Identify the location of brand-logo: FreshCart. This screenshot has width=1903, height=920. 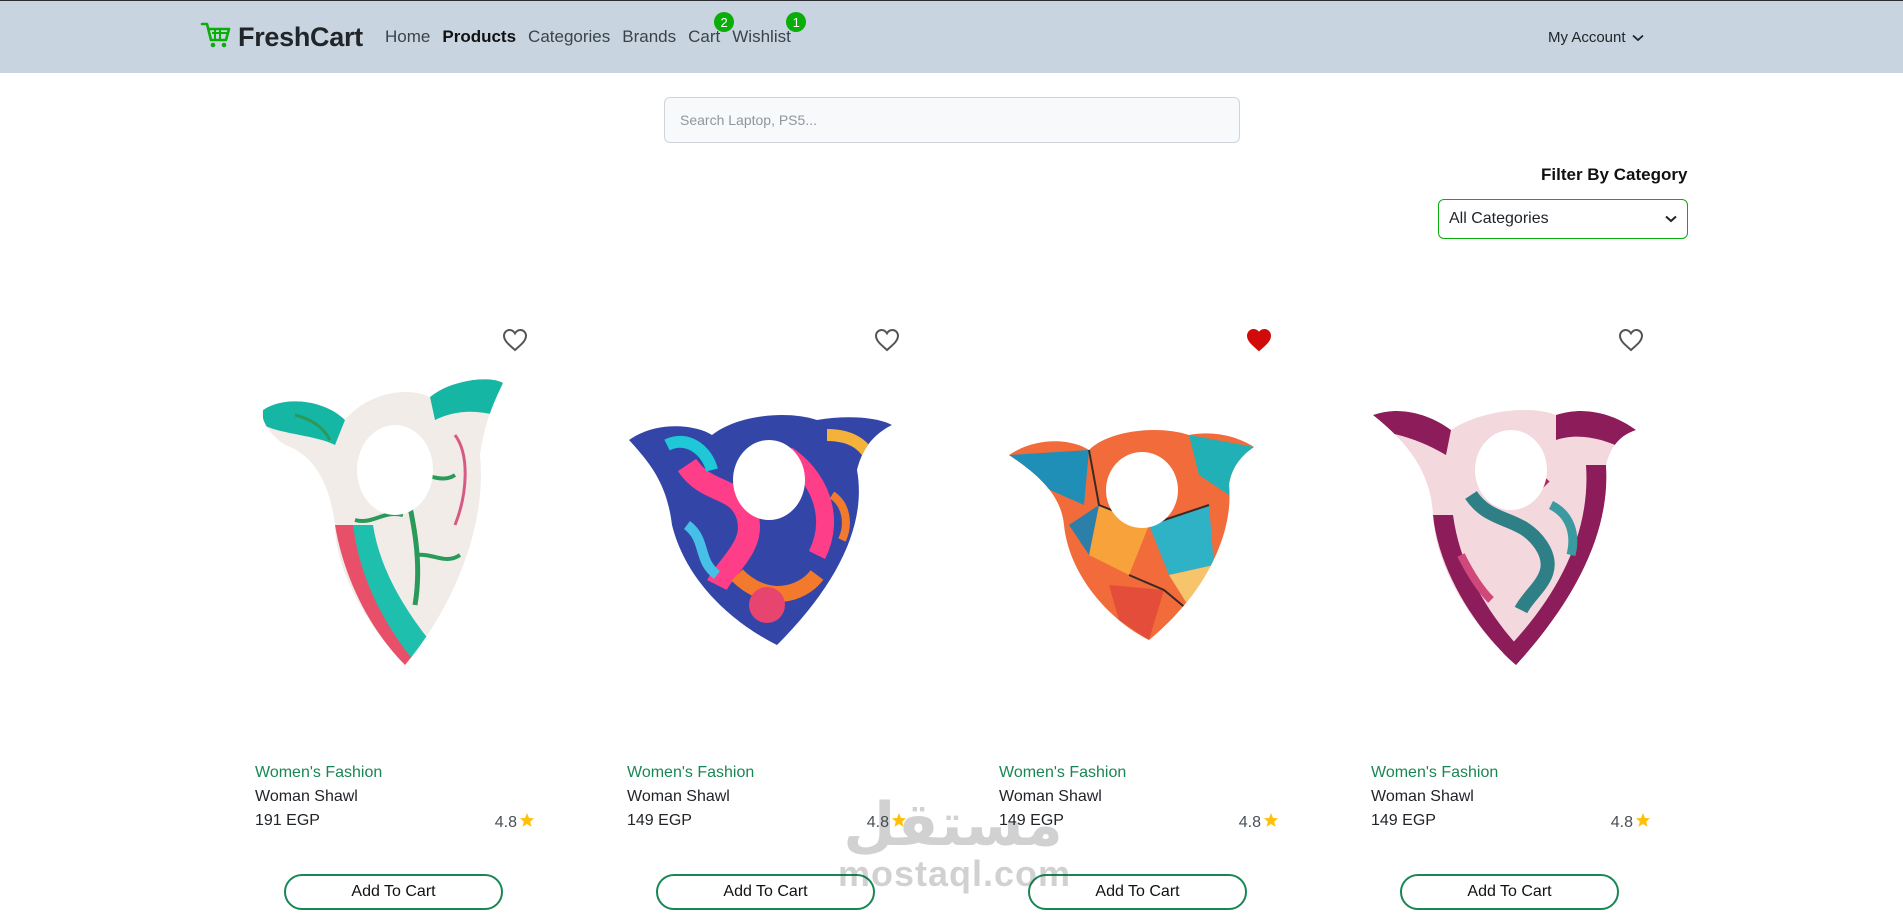
(281, 37).